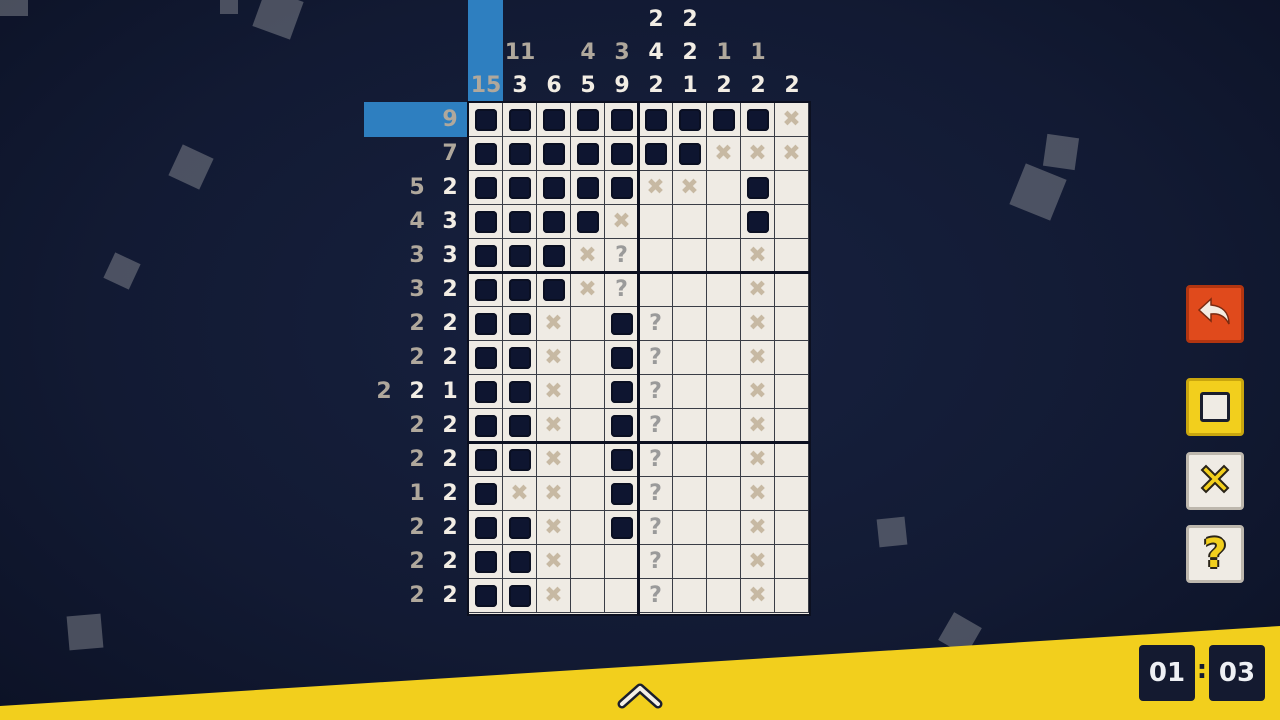 This screenshot has height=720, width=1280. I want to click on timer-minutes: 01, so click(1167, 673).